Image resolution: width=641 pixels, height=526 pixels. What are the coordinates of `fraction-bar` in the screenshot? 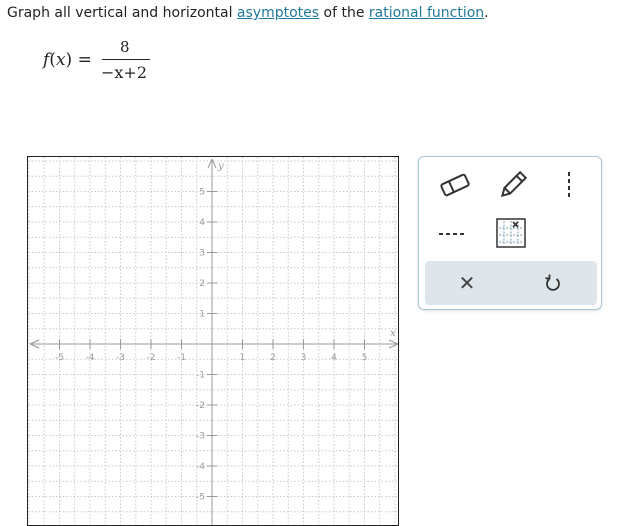 It's located at (126, 59).